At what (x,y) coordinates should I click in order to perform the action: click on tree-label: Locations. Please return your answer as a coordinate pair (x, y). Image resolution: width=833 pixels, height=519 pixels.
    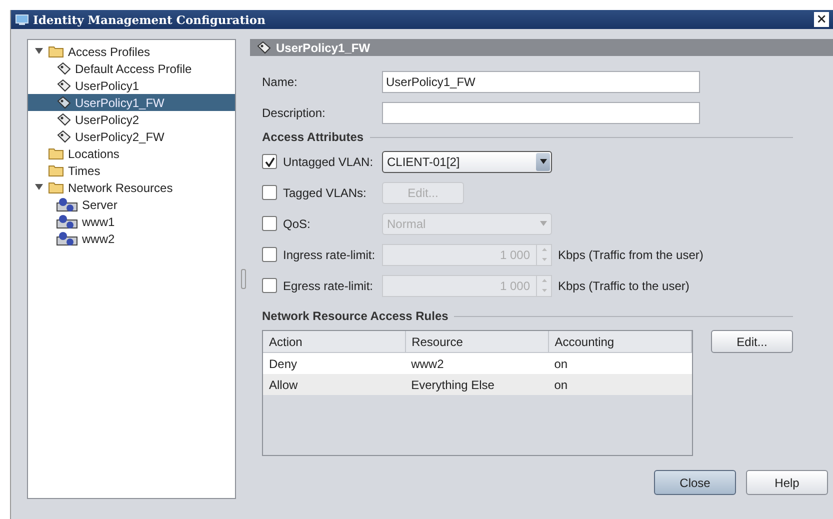
    Looking at the image, I should click on (94, 153).